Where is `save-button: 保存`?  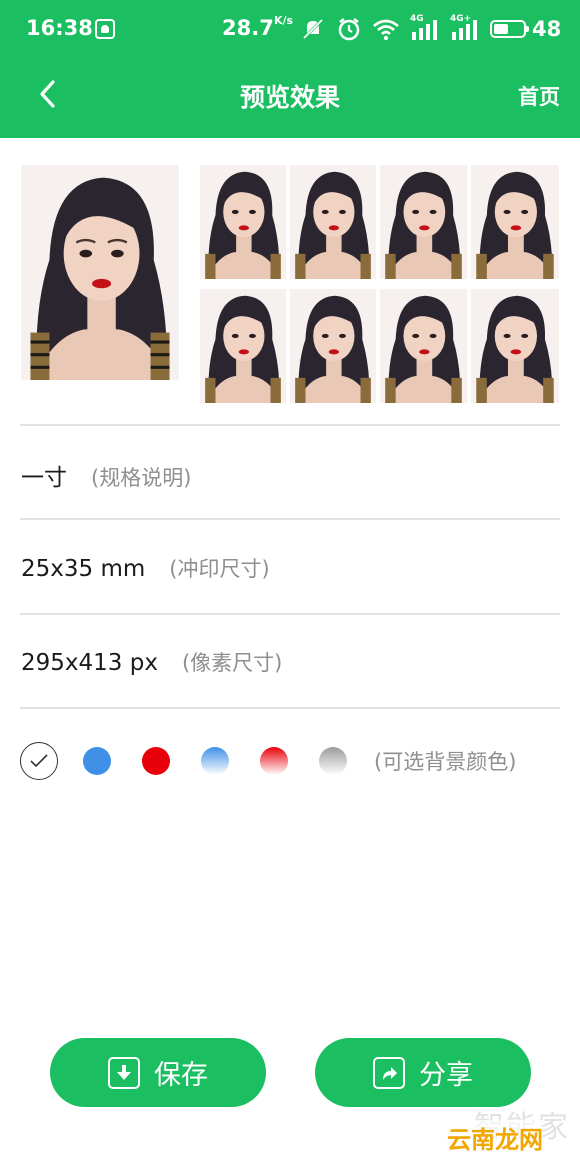 save-button: 保存 is located at coordinates (158, 1072).